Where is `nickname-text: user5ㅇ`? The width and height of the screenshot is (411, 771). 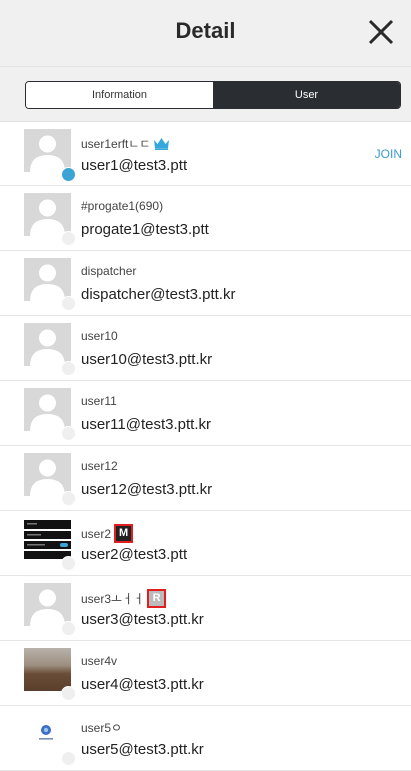 nickname-text: user5ㅇ is located at coordinates (102, 728).